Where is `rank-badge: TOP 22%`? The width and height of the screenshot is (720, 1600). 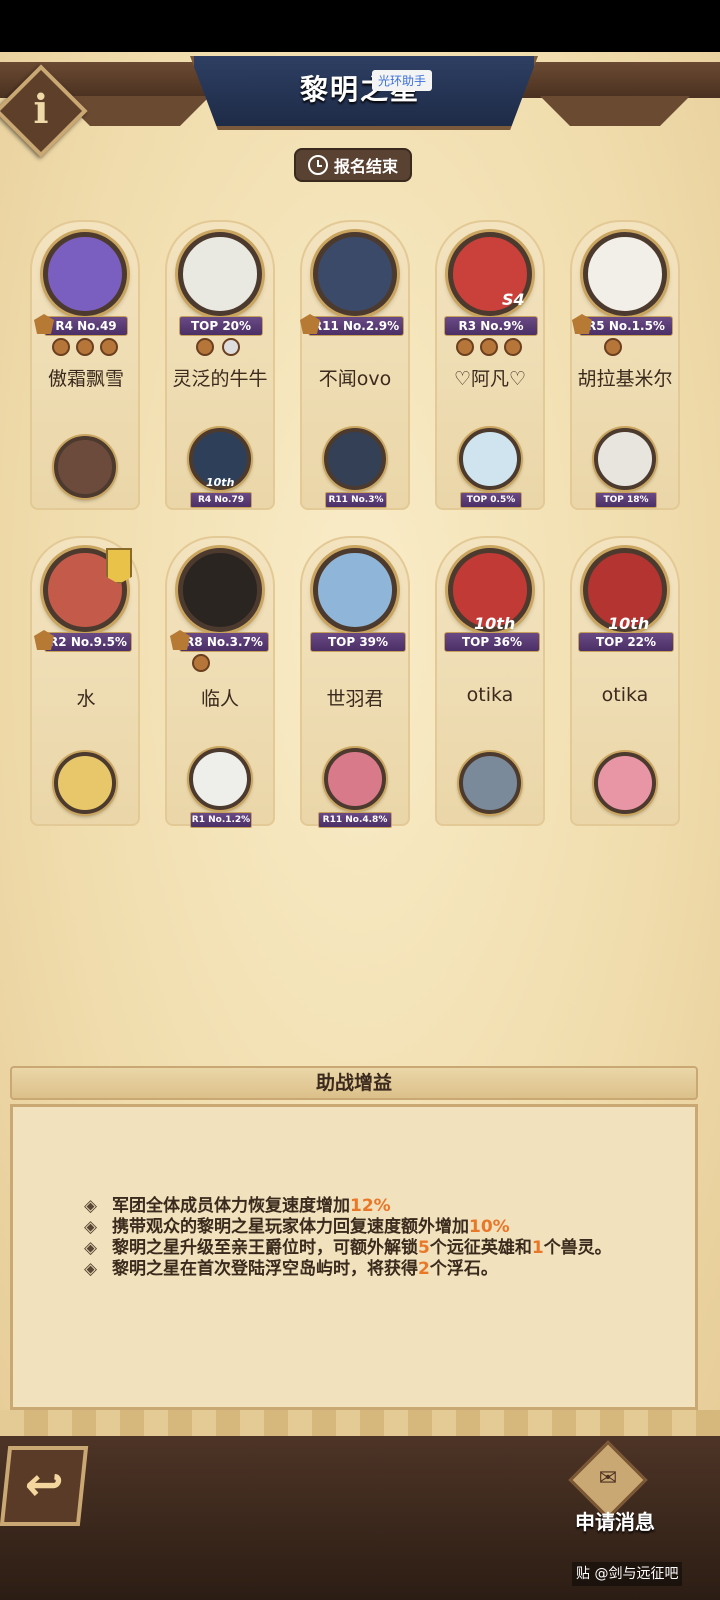 rank-badge: TOP 22% is located at coordinates (626, 642).